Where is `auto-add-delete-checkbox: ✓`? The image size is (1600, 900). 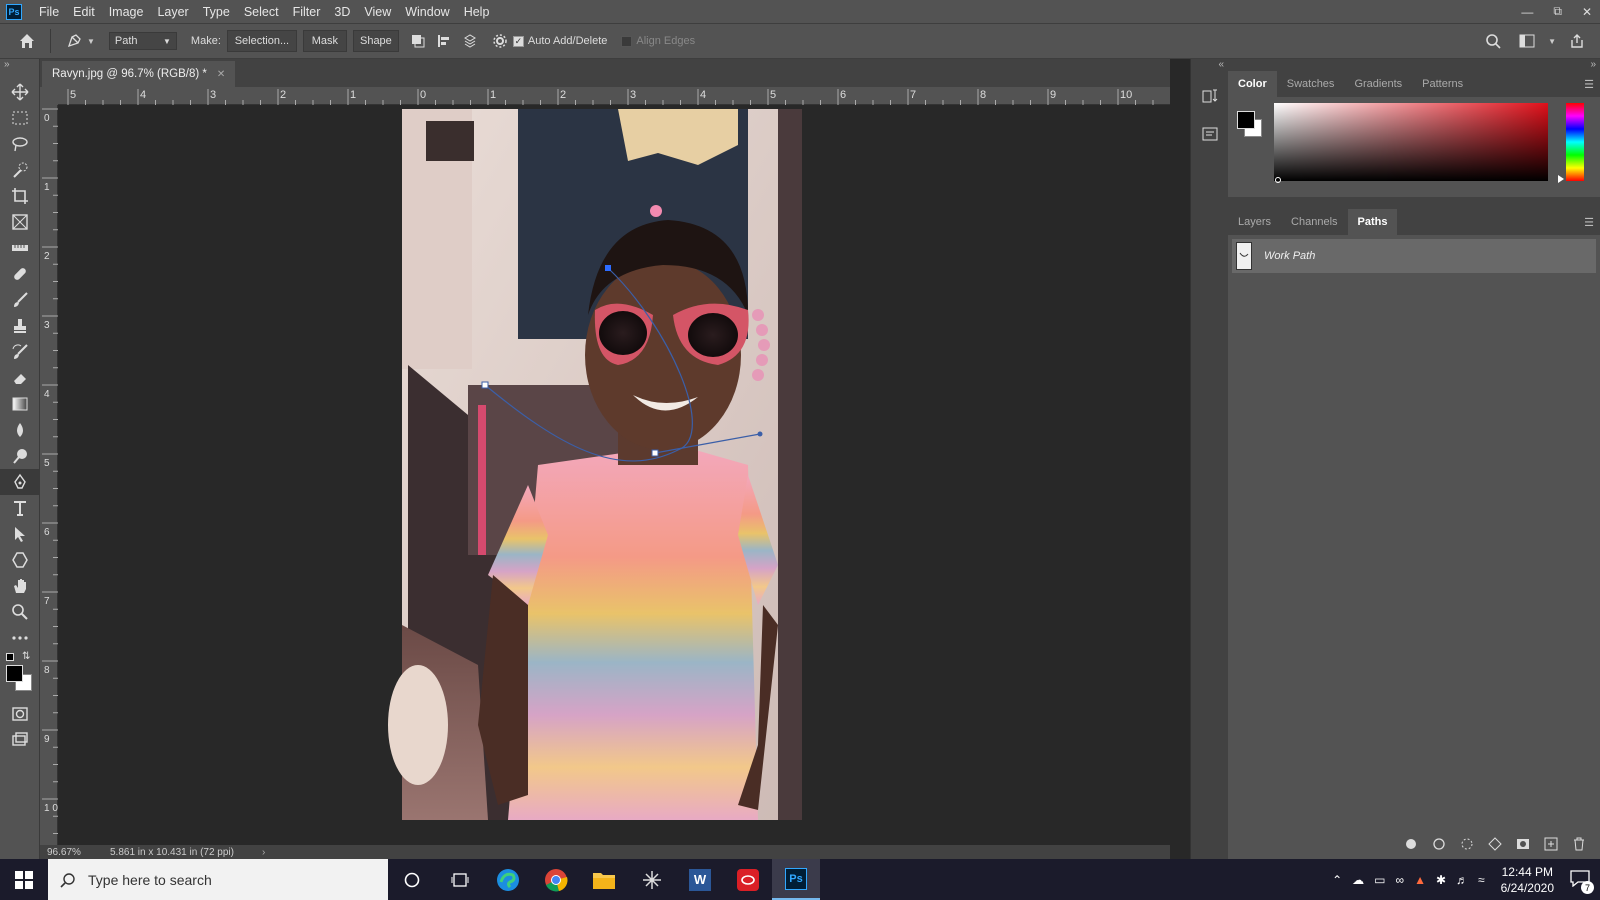
auto-add-delete-checkbox: ✓ is located at coordinates (518, 41).